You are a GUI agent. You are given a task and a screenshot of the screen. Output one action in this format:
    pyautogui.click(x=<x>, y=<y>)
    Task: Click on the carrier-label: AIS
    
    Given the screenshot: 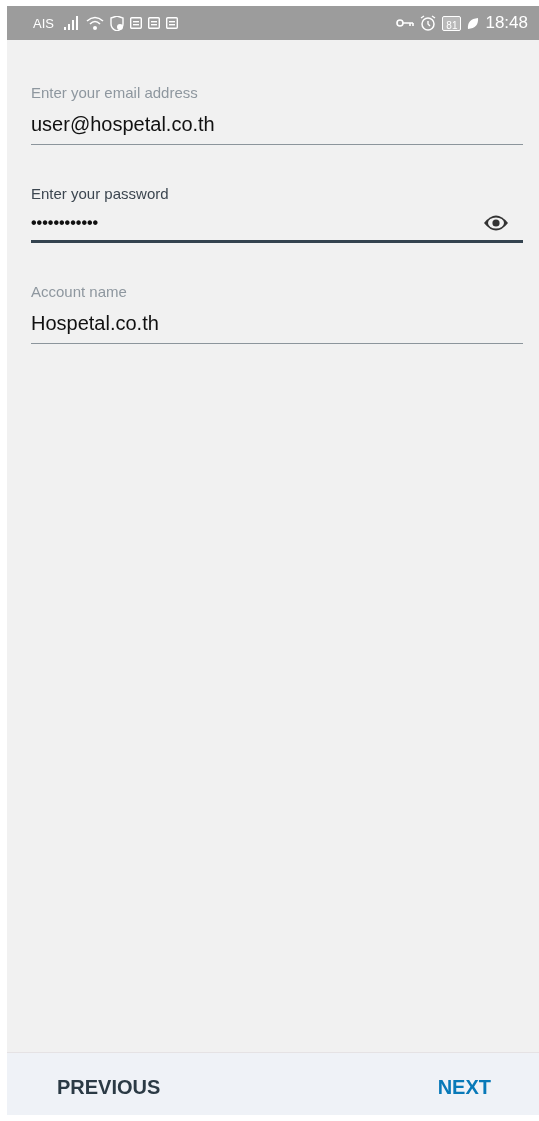 What is the action you would take?
    pyautogui.click(x=43, y=23)
    